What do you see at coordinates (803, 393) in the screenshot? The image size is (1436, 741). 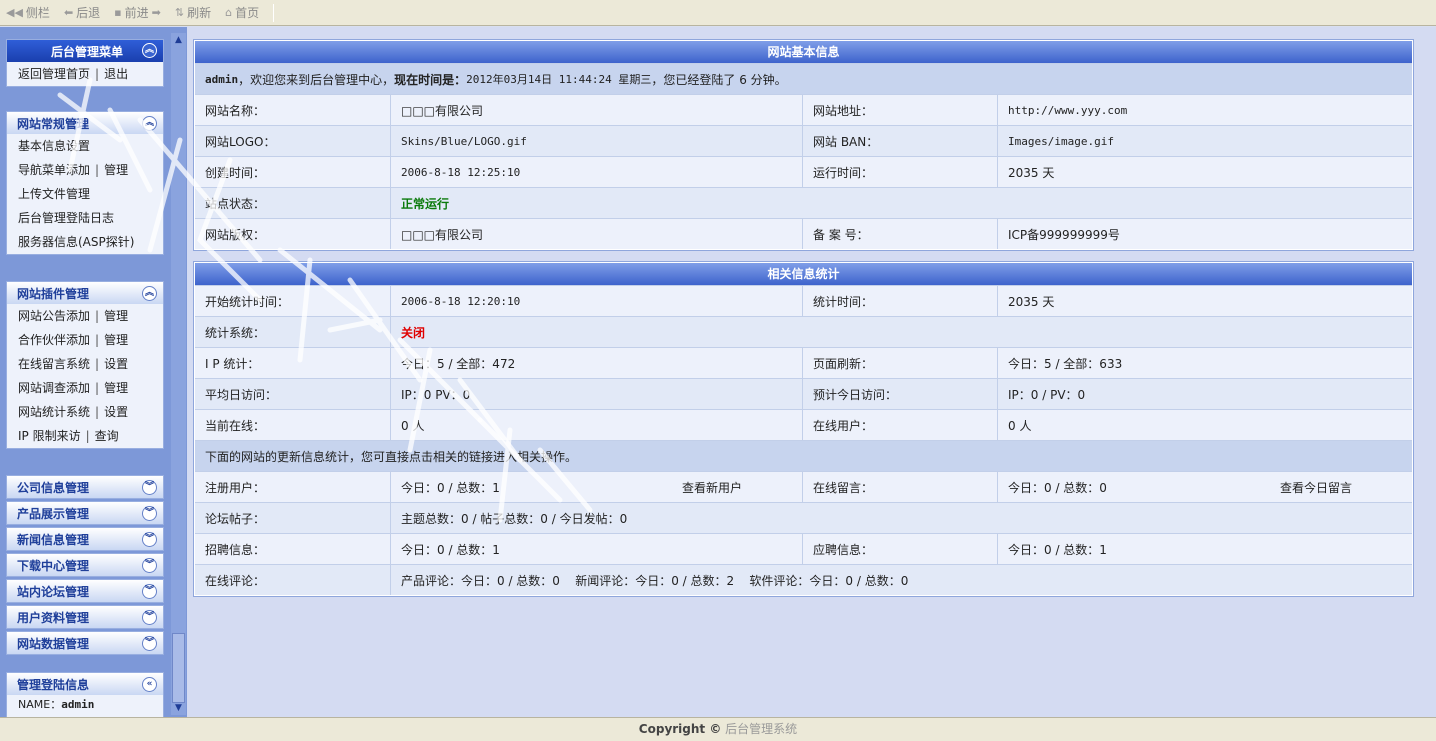 I see `avg-visit-row: 平均日访问： IP：0 PV：0 预计今日访问： IP：0 / PV：0` at bounding box center [803, 393].